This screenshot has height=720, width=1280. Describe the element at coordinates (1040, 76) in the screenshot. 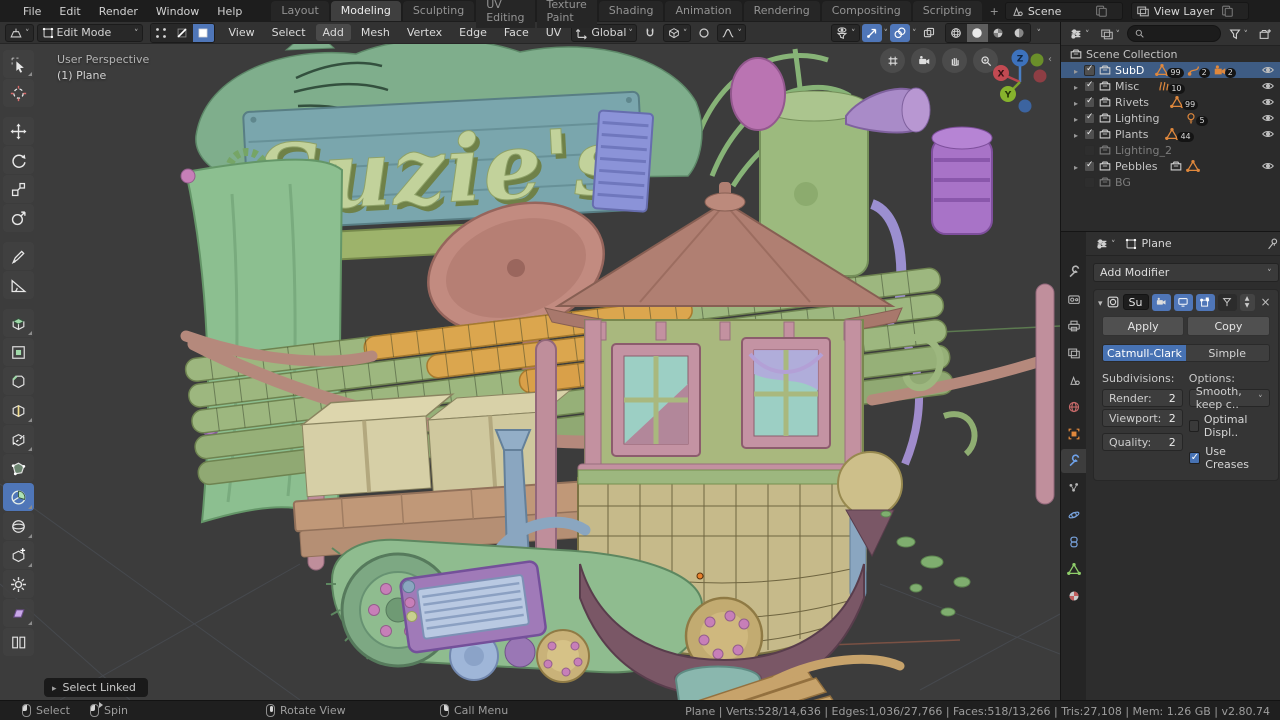

I see `axis-neg-x-ball` at that location.